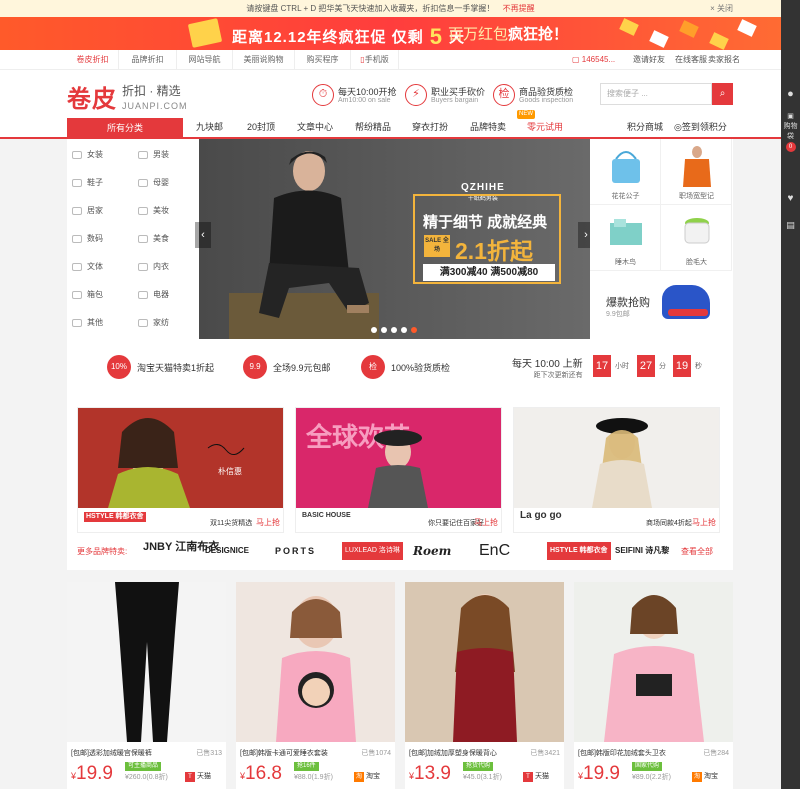  I want to click on brand-logo-jnby: JNBY 江南布衣, so click(181, 551).